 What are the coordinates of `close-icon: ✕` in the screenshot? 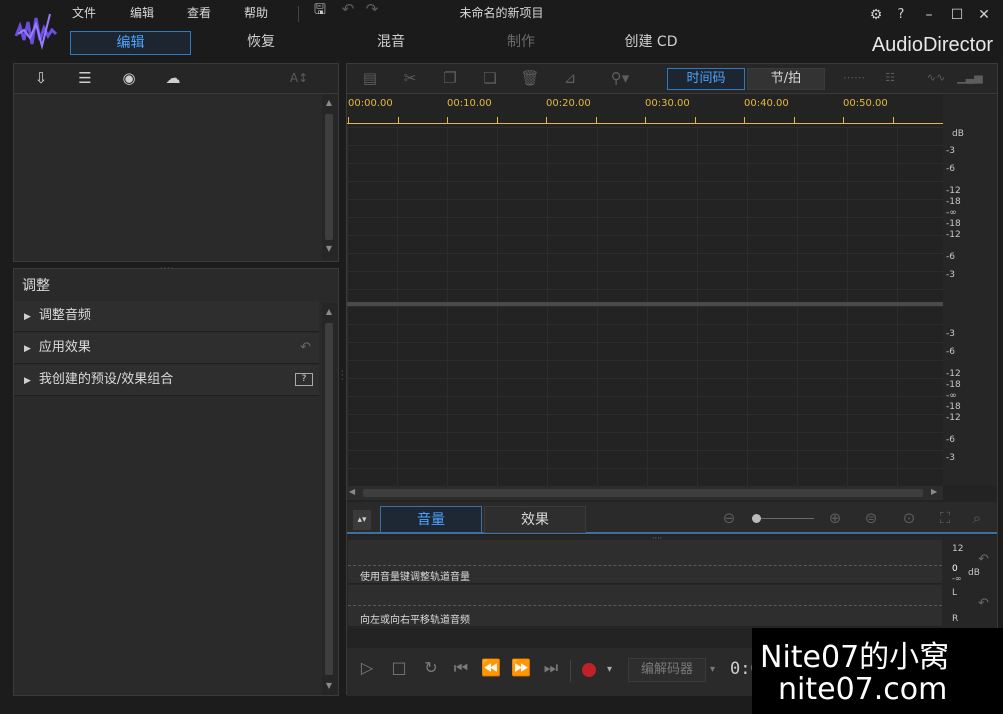 It's located at (984, 15).